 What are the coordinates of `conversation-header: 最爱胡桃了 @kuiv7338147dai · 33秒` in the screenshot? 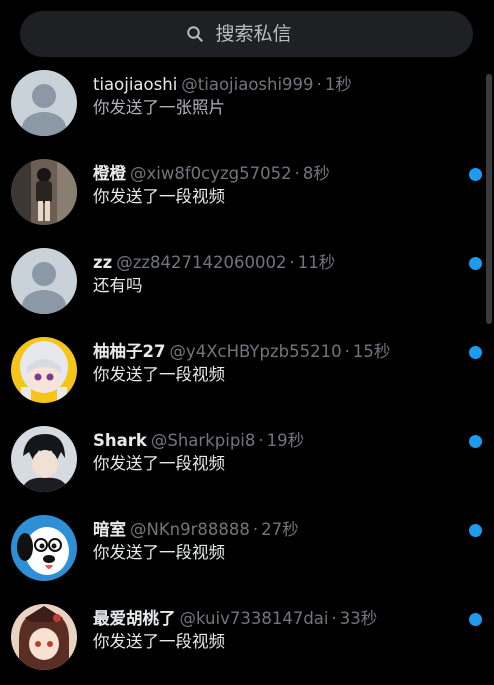 It's located at (273, 617).